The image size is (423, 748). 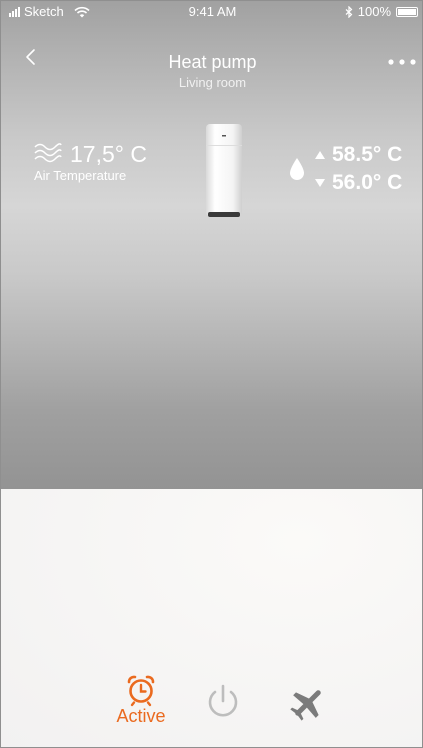 What do you see at coordinates (402, 62) in the screenshot?
I see `more-dots-icon` at bounding box center [402, 62].